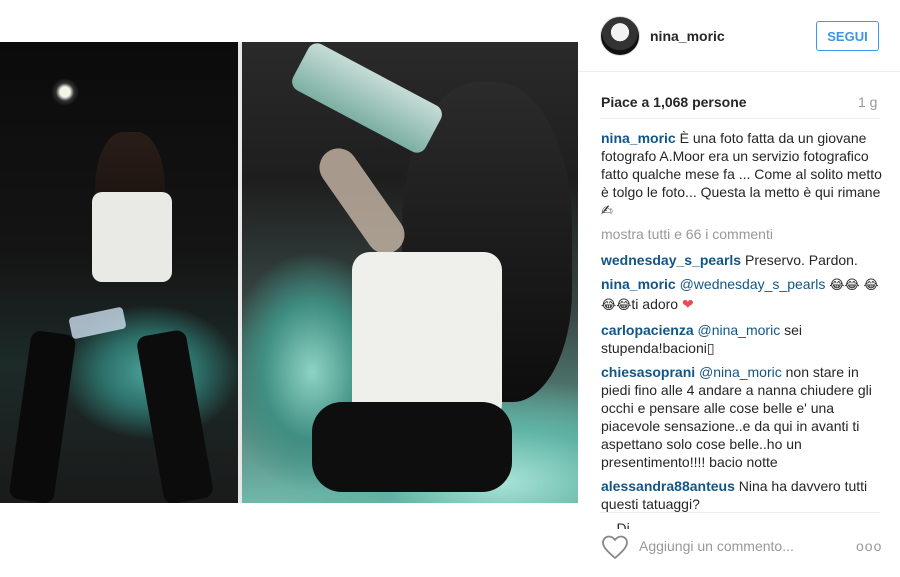  What do you see at coordinates (801, 260) in the screenshot?
I see `comment-text: Preservo. Pardon.` at bounding box center [801, 260].